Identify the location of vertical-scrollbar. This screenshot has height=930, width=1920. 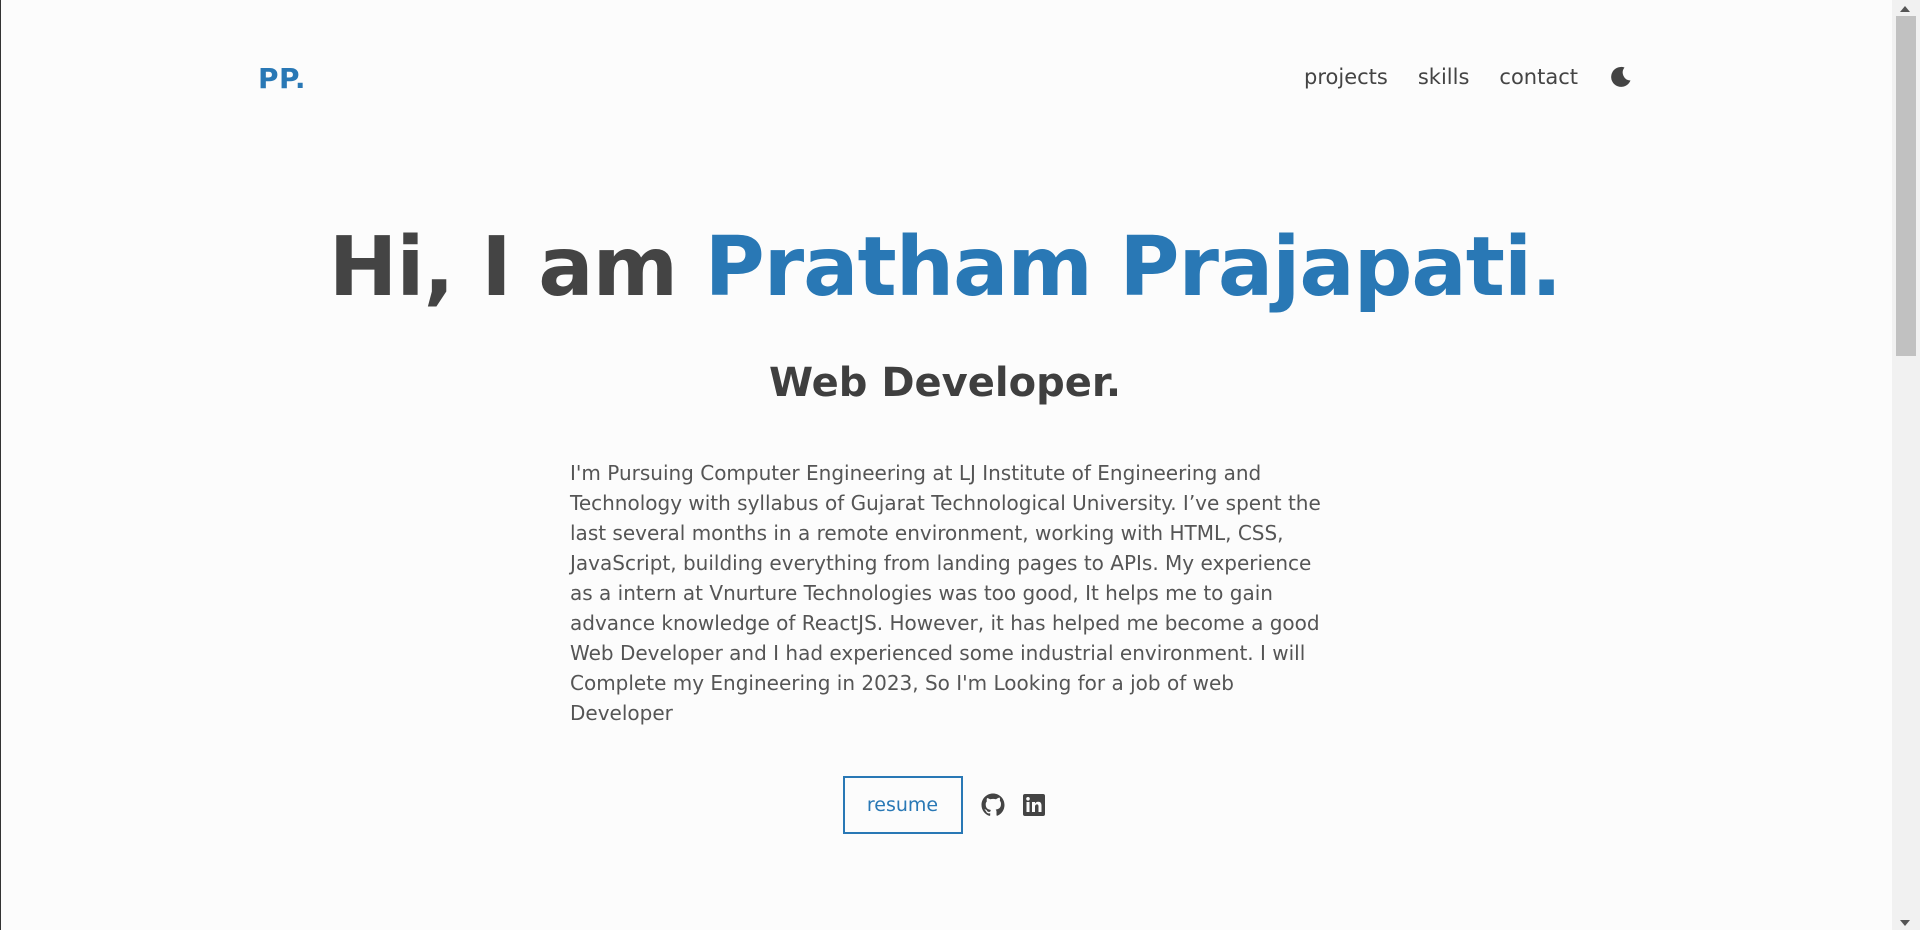
(1906, 465).